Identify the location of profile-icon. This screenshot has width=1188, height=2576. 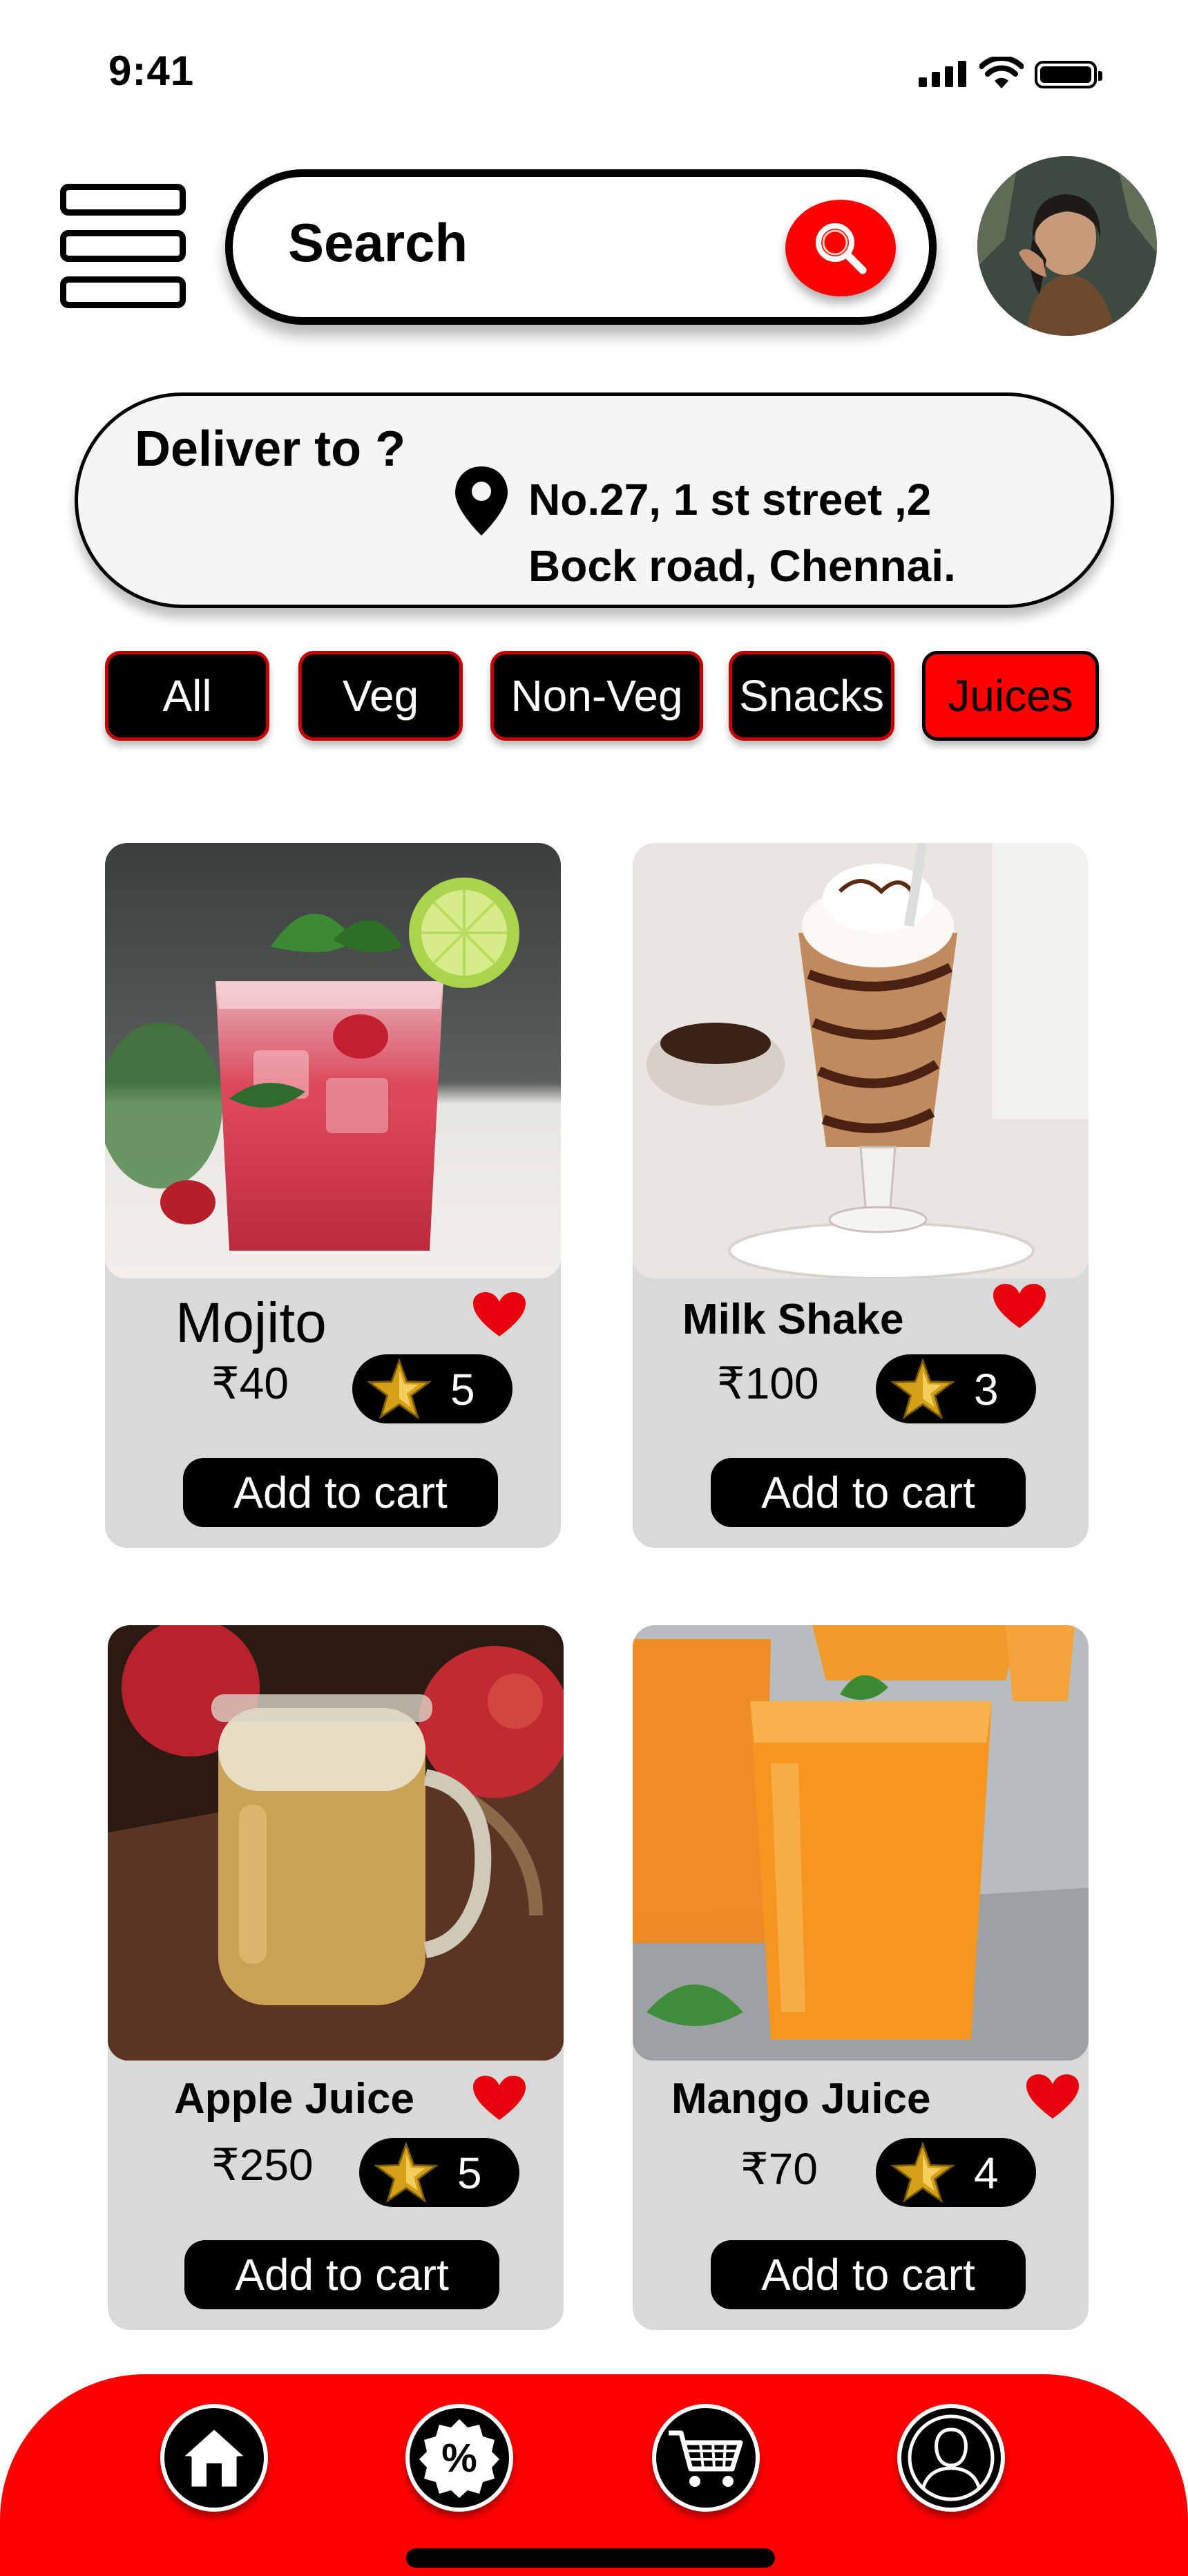
(951, 2457).